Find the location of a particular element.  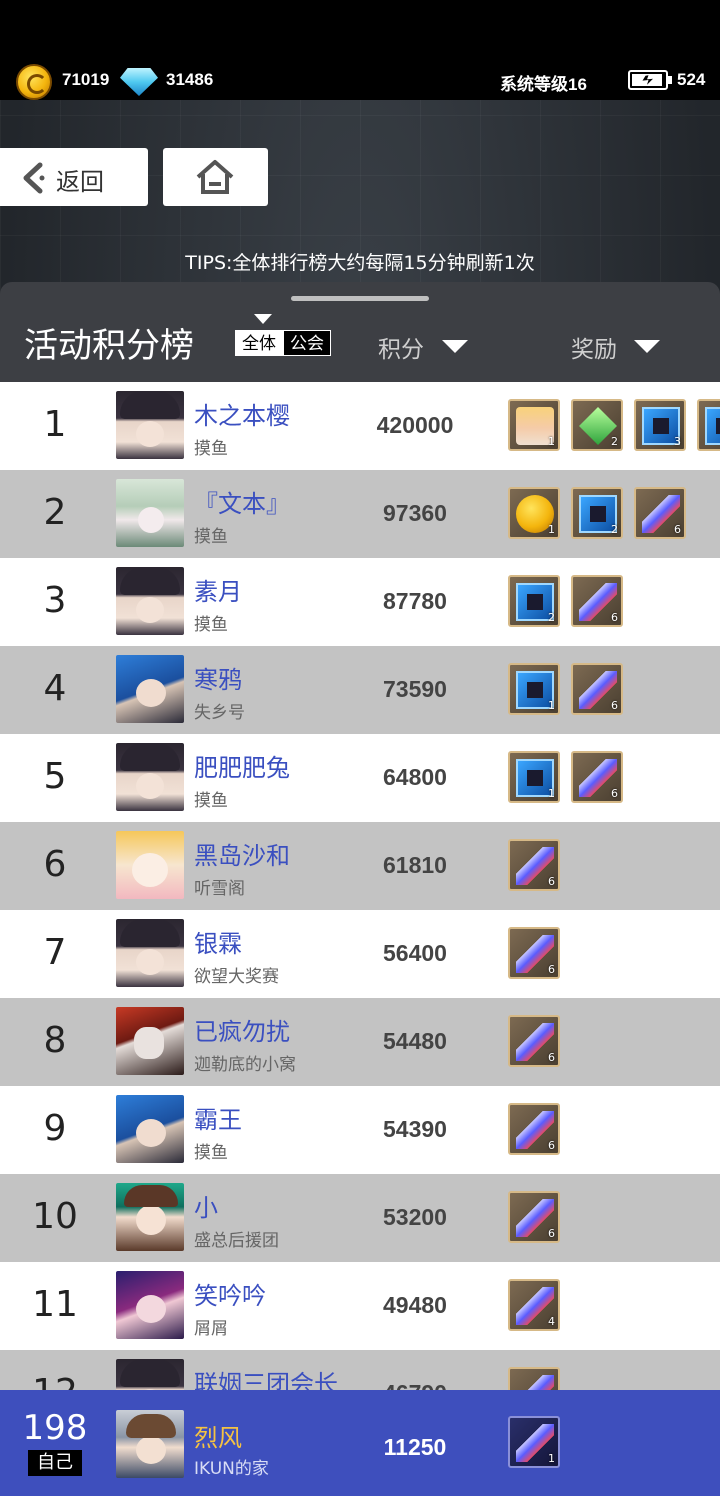

ranking-row: 6 黑岛沙和 听雪阁 61810 6 is located at coordinates (360, 866).